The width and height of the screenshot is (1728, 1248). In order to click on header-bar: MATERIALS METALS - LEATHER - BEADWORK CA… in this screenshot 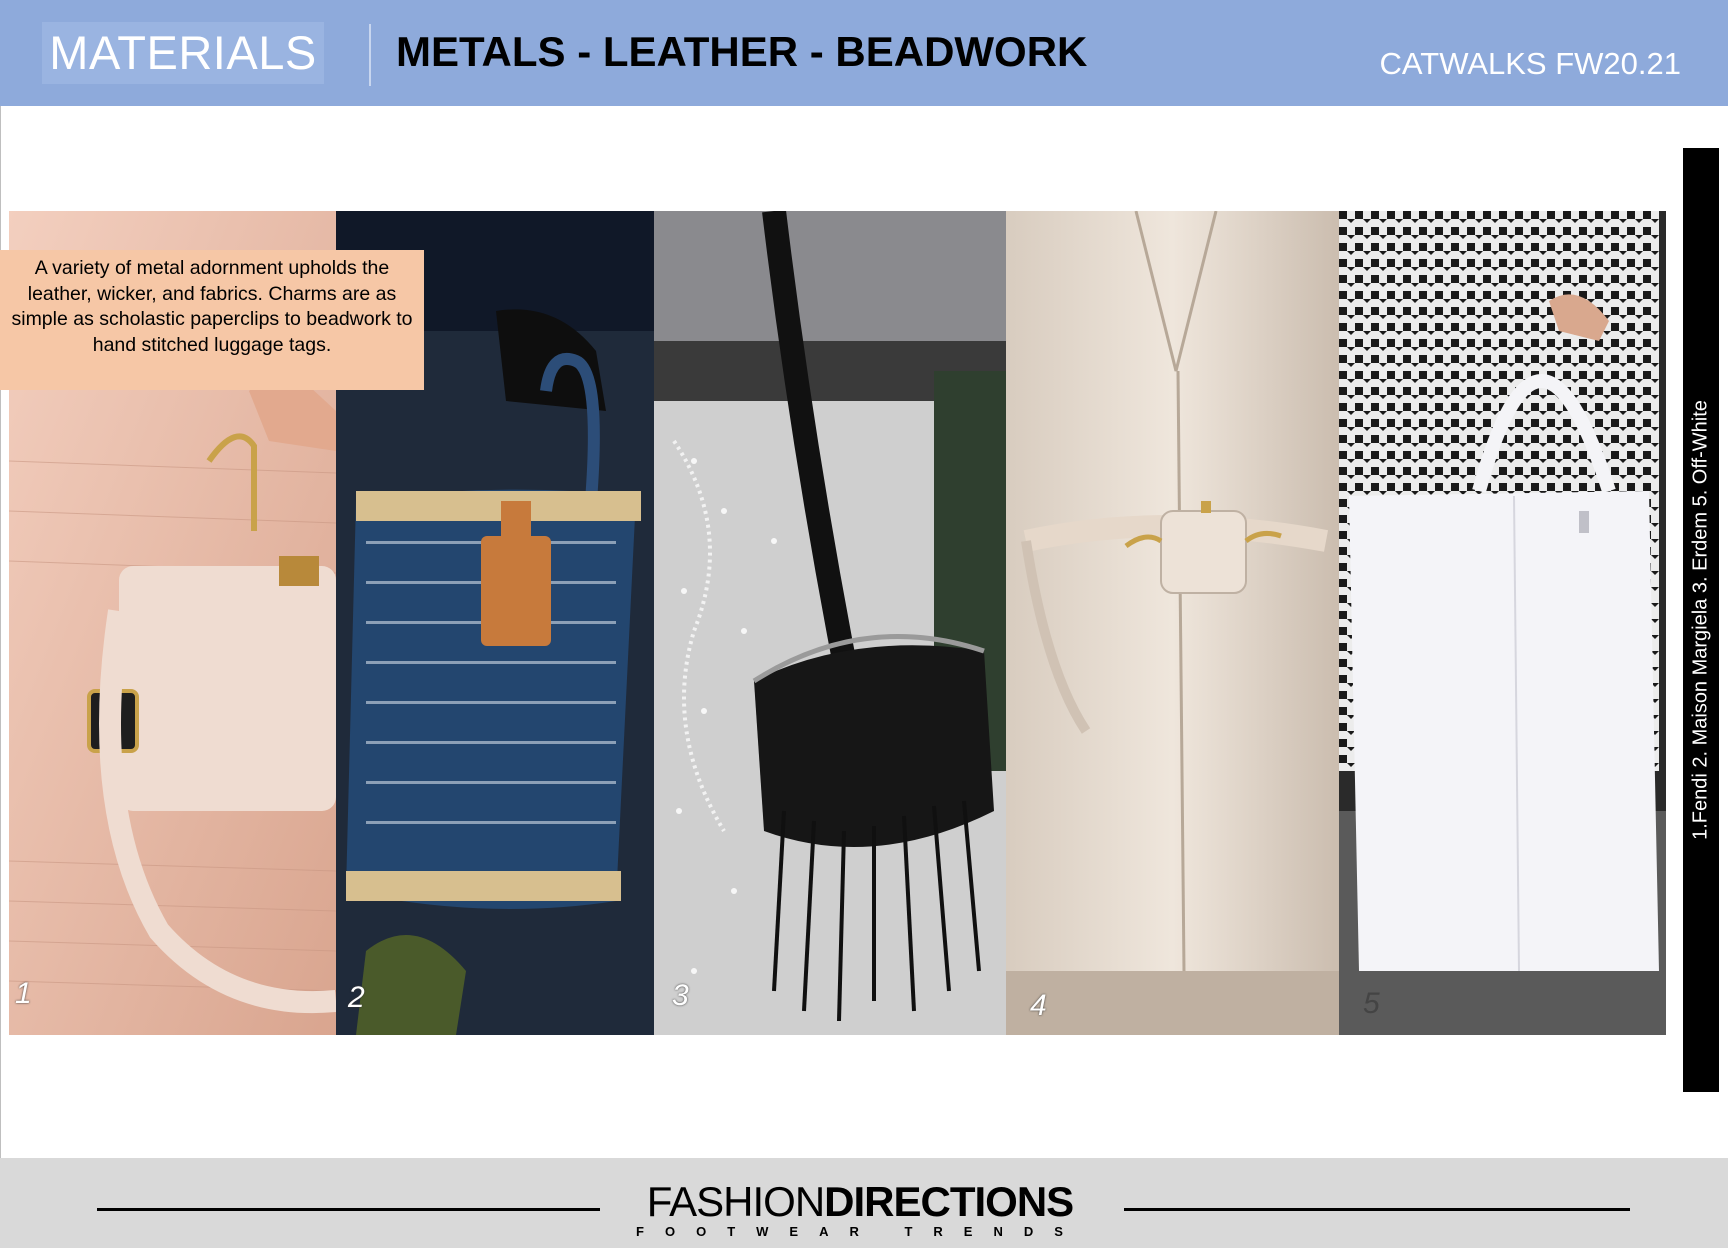, I will do `click(864, 53)`.